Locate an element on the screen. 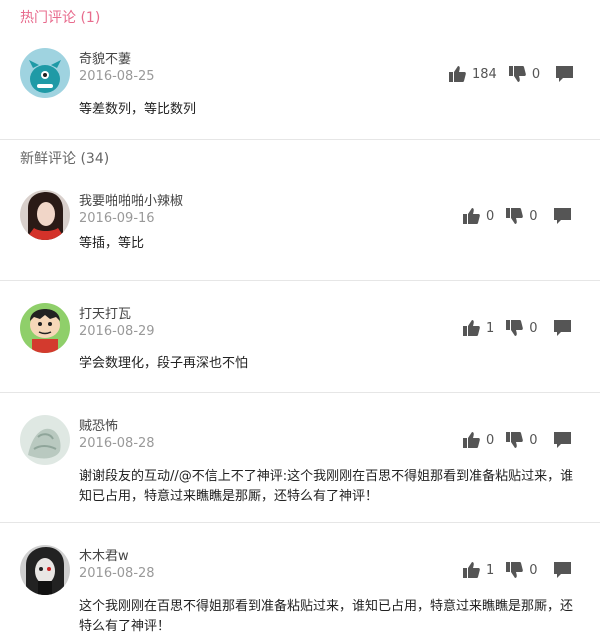  comment-actions: 184 0 is located at coordinates (511, 74).